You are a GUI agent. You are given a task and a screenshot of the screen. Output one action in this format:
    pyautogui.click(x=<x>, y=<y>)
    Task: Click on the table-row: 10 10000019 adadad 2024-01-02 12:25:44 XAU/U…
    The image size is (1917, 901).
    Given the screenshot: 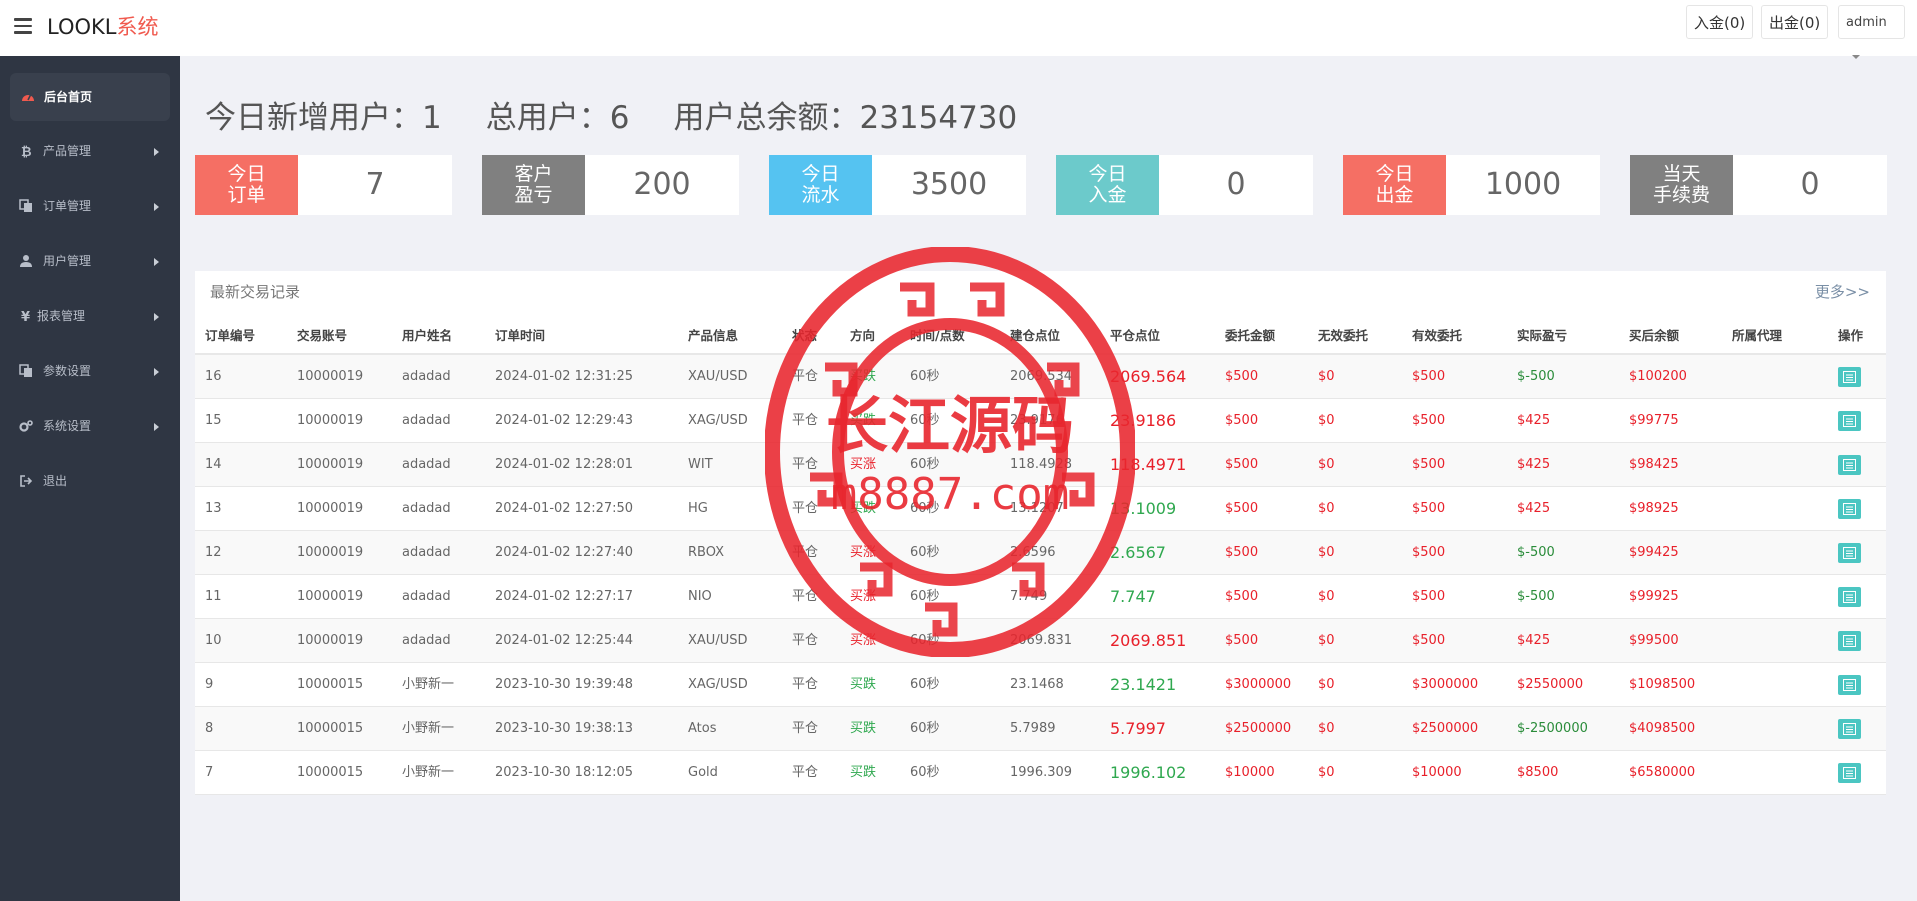 What is the action you would take?
    pyautogui.click(x=1040, y=641)
    